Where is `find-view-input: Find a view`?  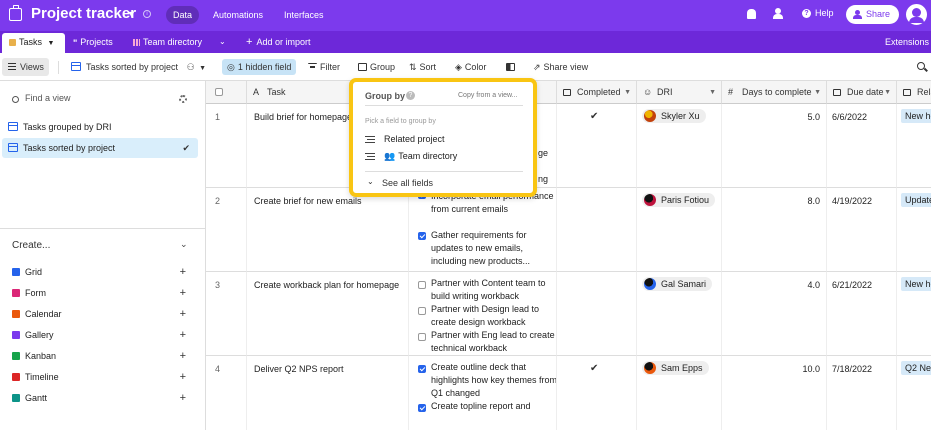
find-view-input: Find a view is located at coordinates (48, 98).